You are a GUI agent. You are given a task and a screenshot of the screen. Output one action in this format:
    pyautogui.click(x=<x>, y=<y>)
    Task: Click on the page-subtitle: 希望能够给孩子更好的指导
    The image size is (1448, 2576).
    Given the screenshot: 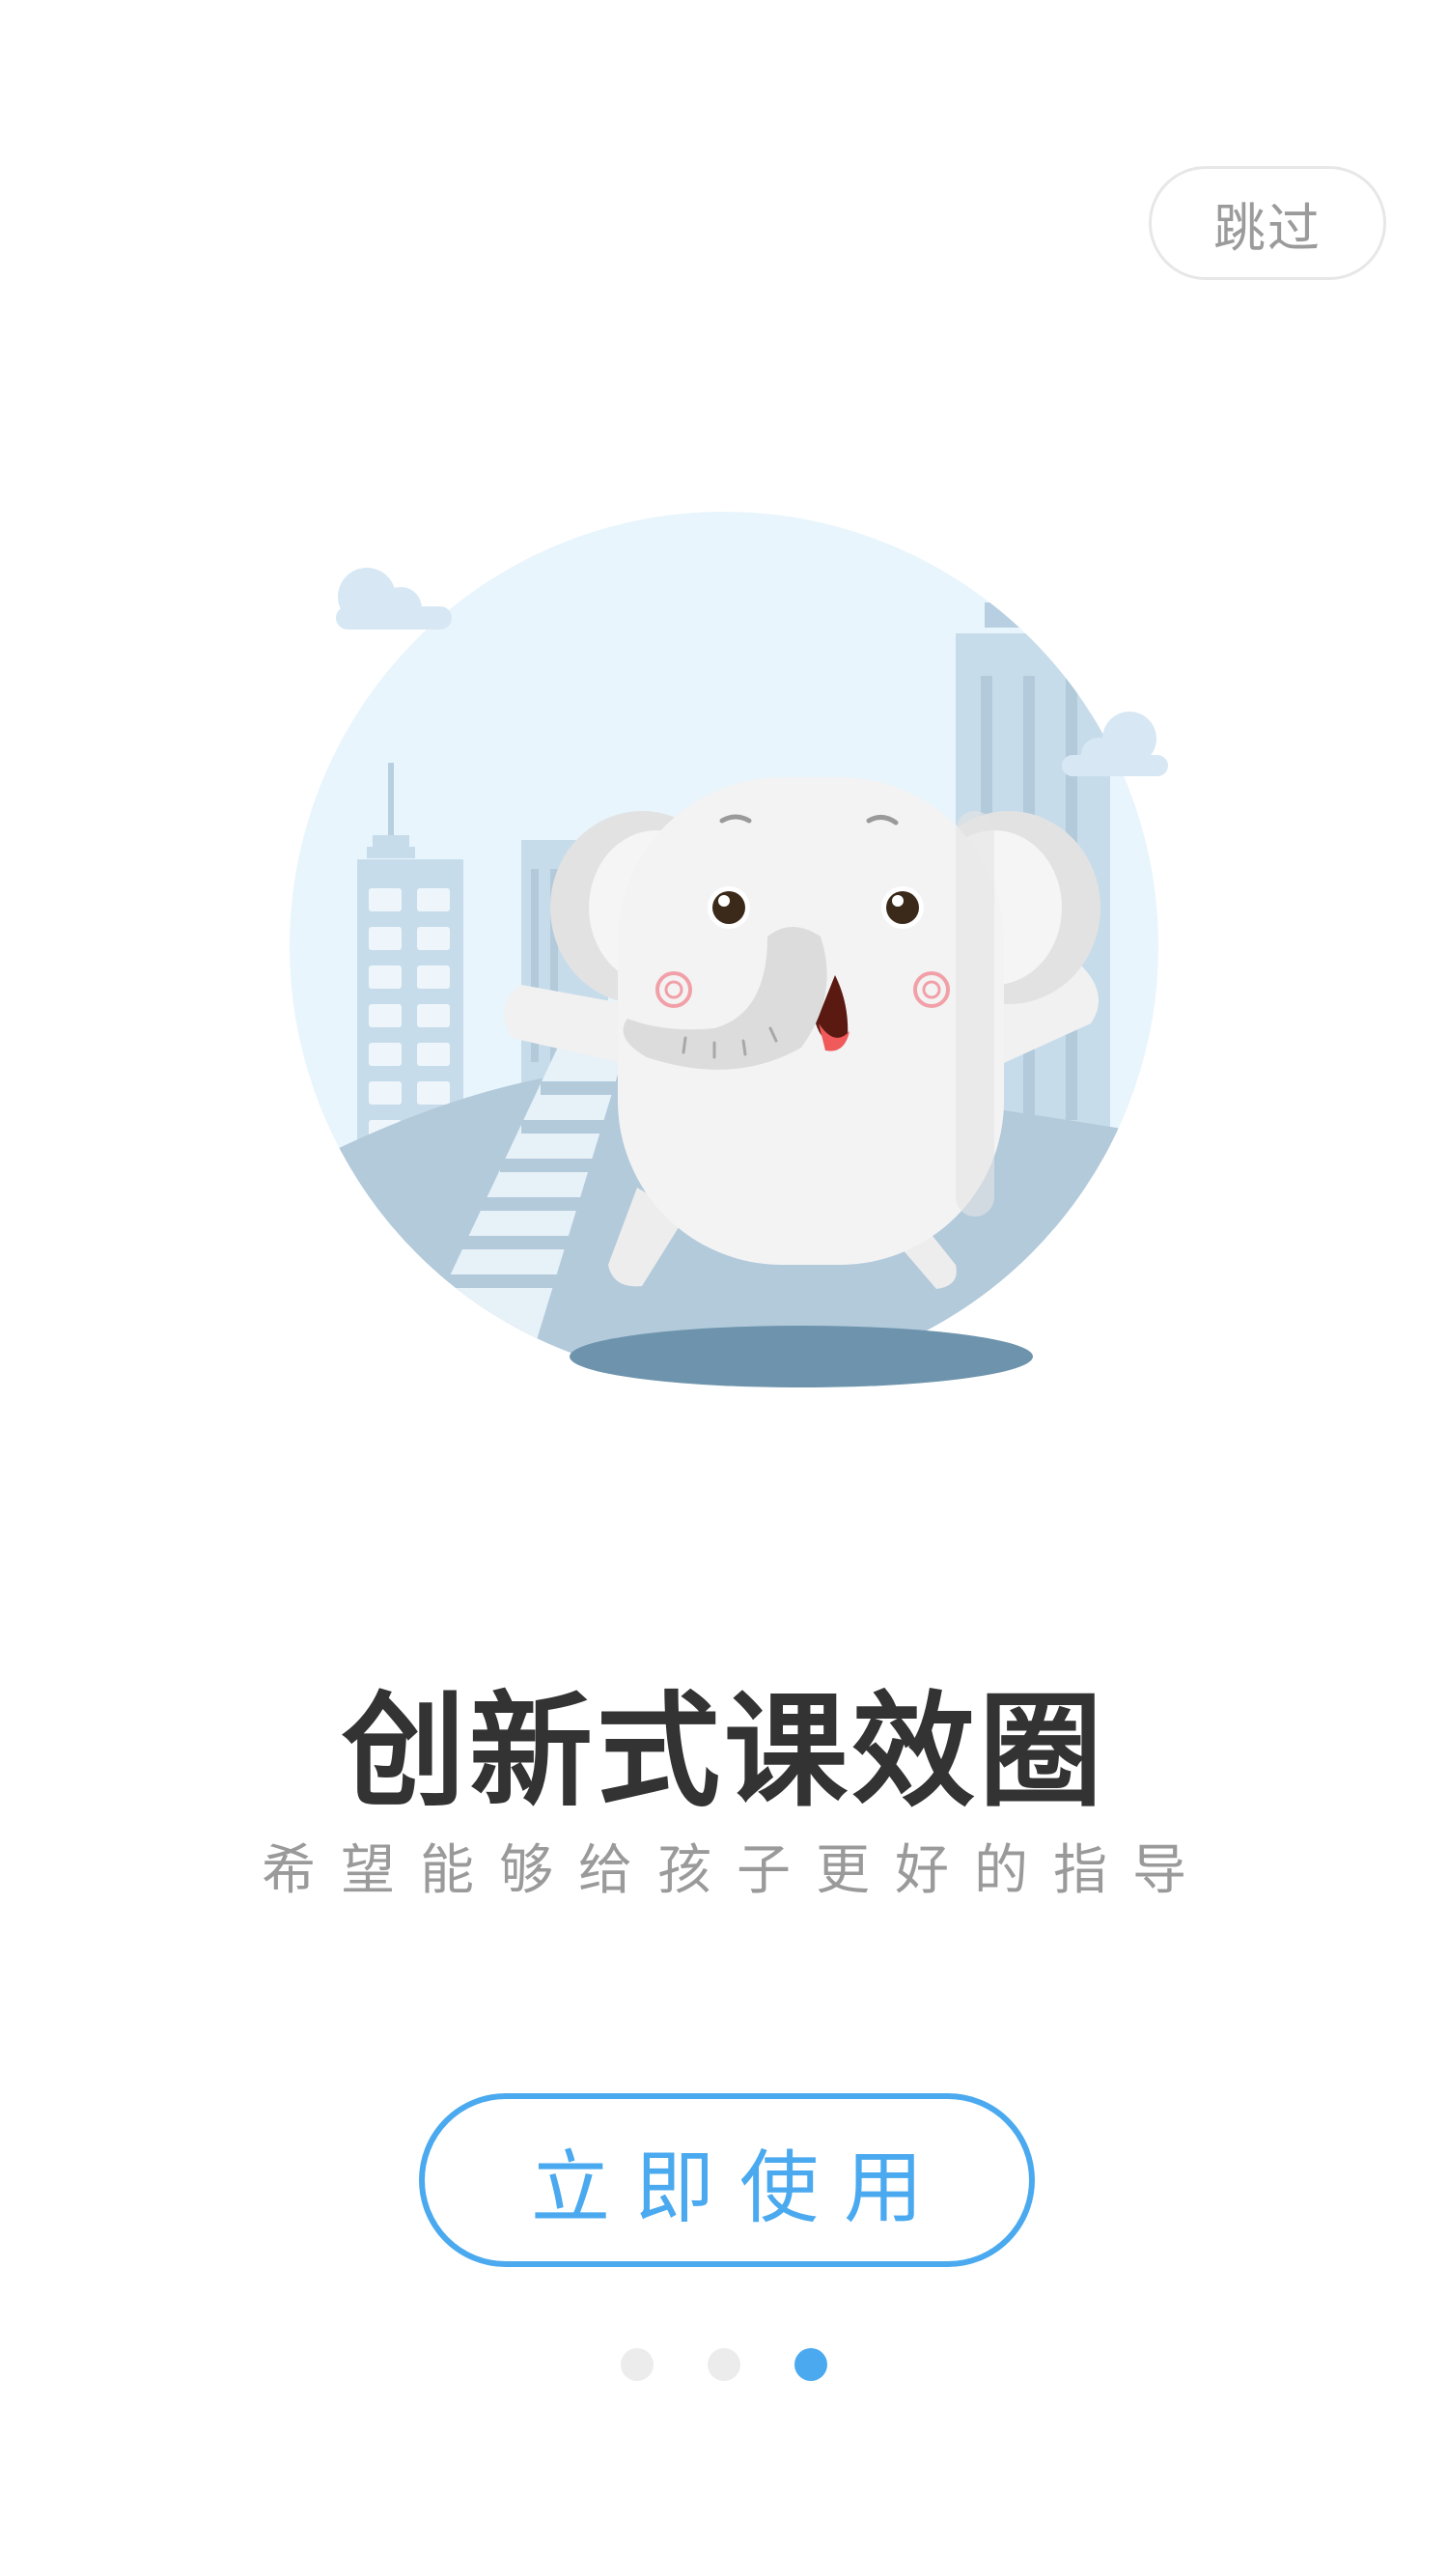 What is the action you would take?
    pyautogui.click(x=737, y=1871)
    